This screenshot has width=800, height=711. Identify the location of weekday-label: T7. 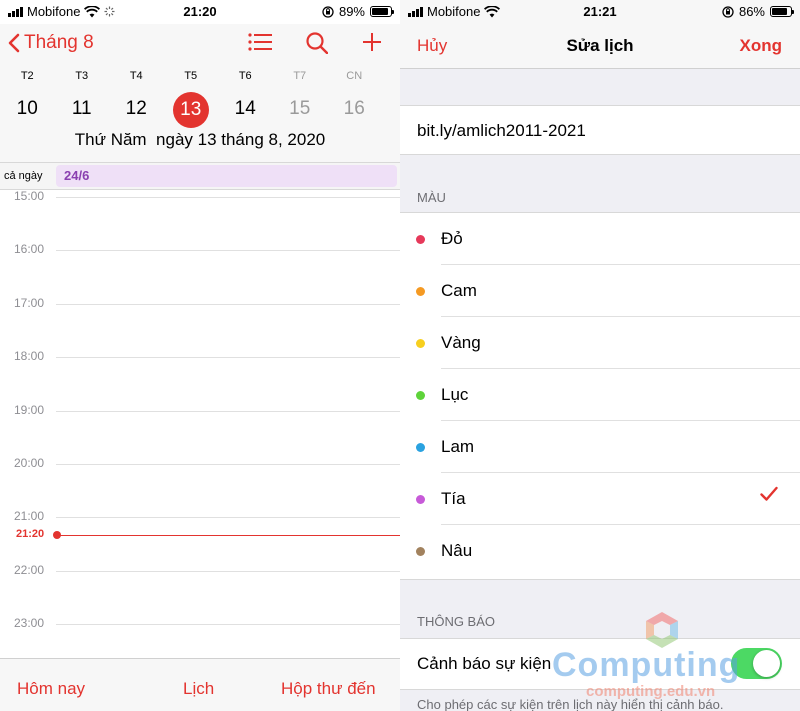
(300, 76).